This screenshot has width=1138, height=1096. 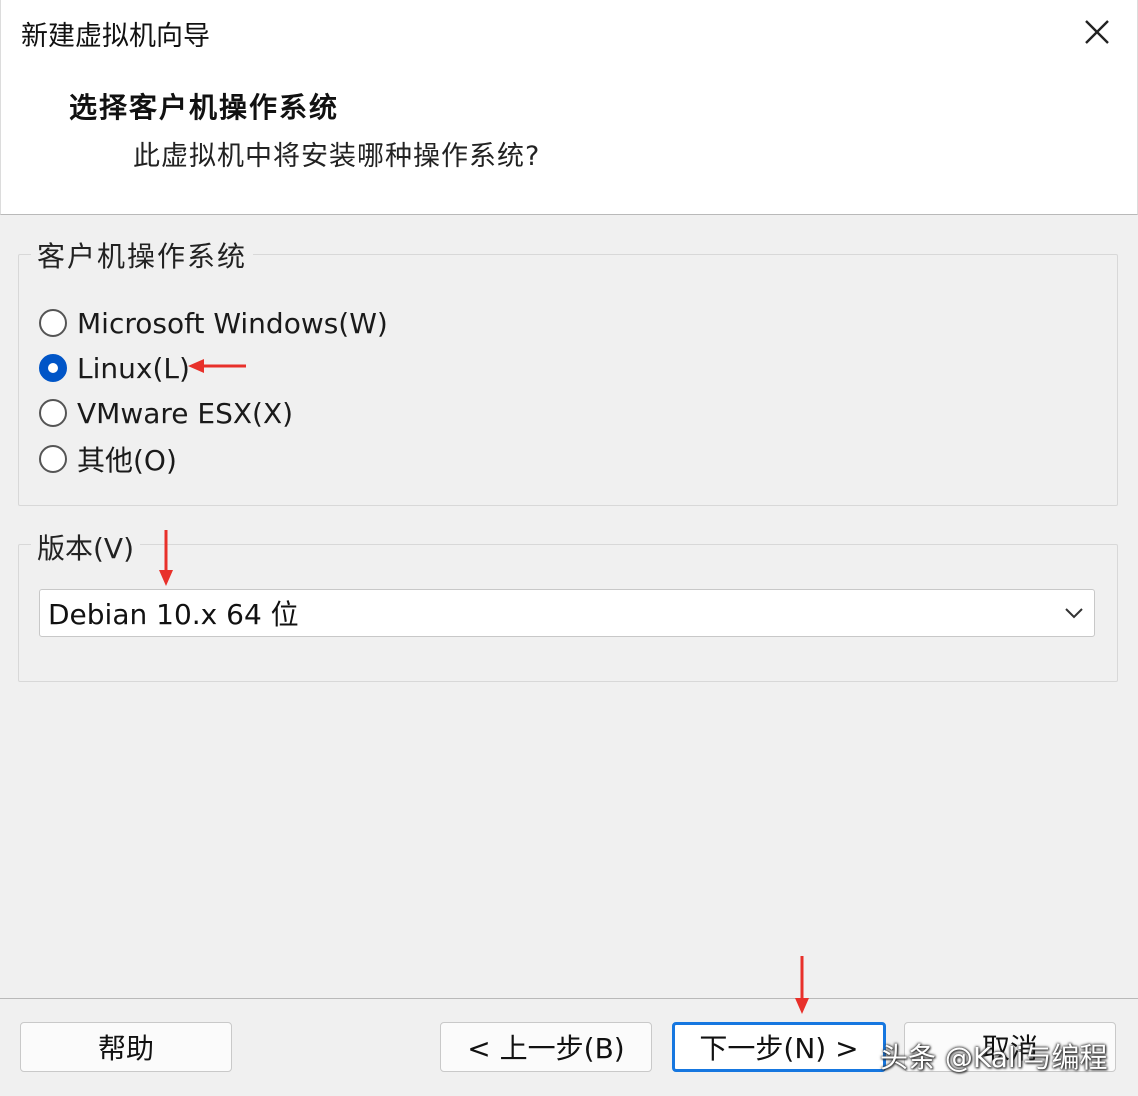 I want to click on radio-linux: Linux(L), so click(x=114, y=368).